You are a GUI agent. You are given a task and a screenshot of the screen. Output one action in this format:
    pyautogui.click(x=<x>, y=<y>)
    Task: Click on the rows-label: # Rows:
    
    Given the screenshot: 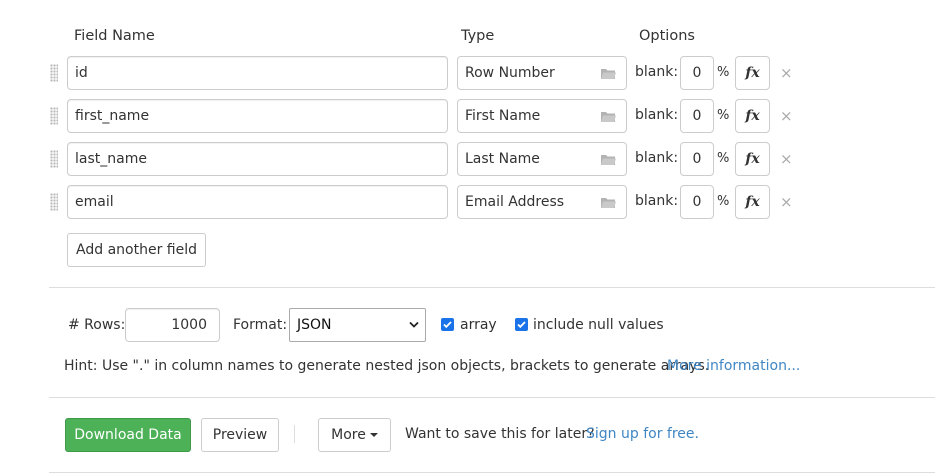 What is the action you would take?
    pyautogui.click(x=97, y=325)
    